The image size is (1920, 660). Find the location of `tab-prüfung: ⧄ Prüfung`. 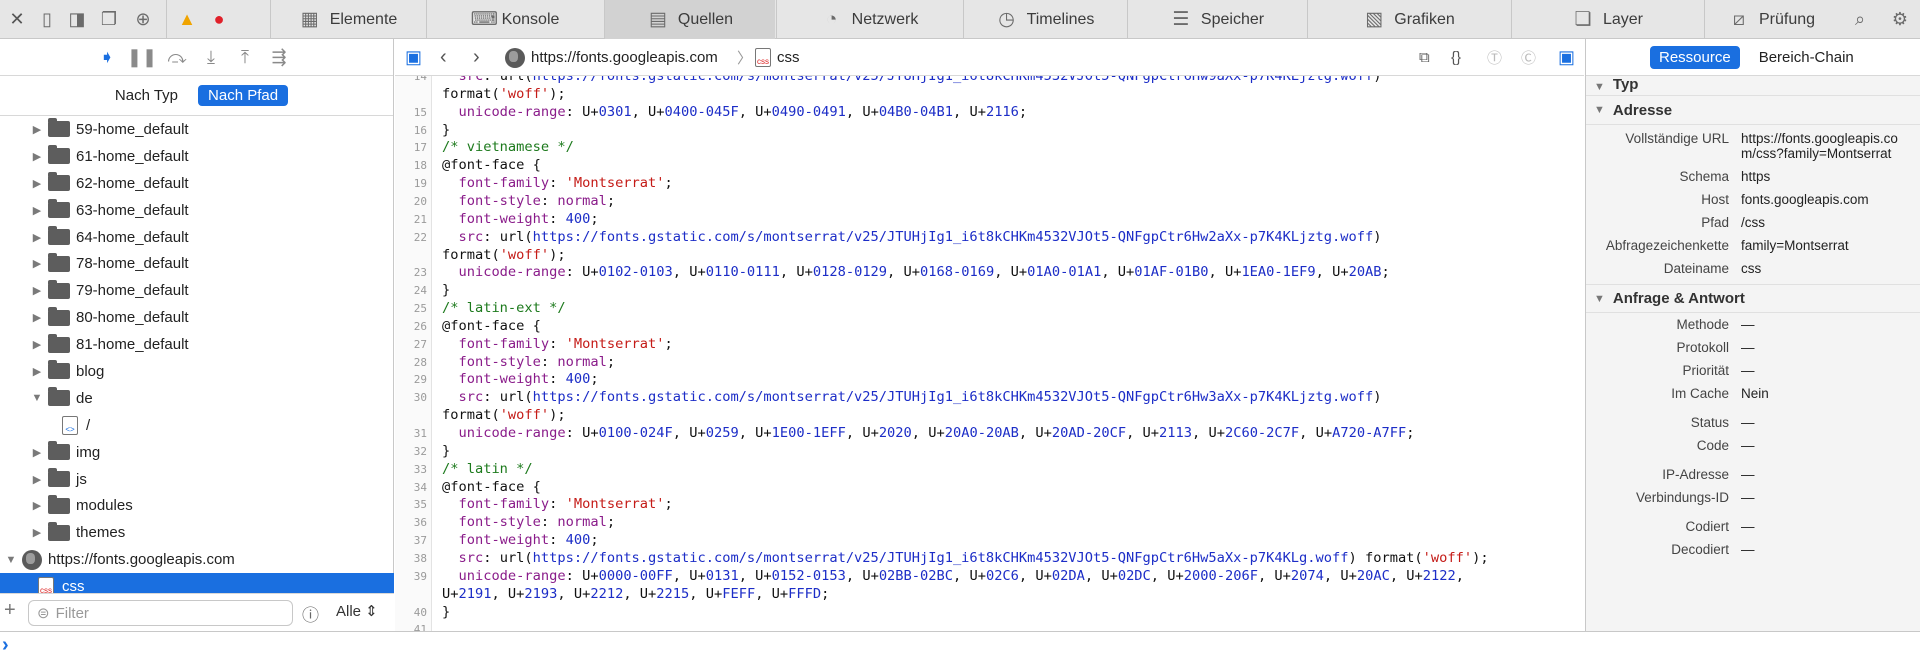

tab-prüfung: ⧄ Prüfung is located at coordinates (1771, 19).